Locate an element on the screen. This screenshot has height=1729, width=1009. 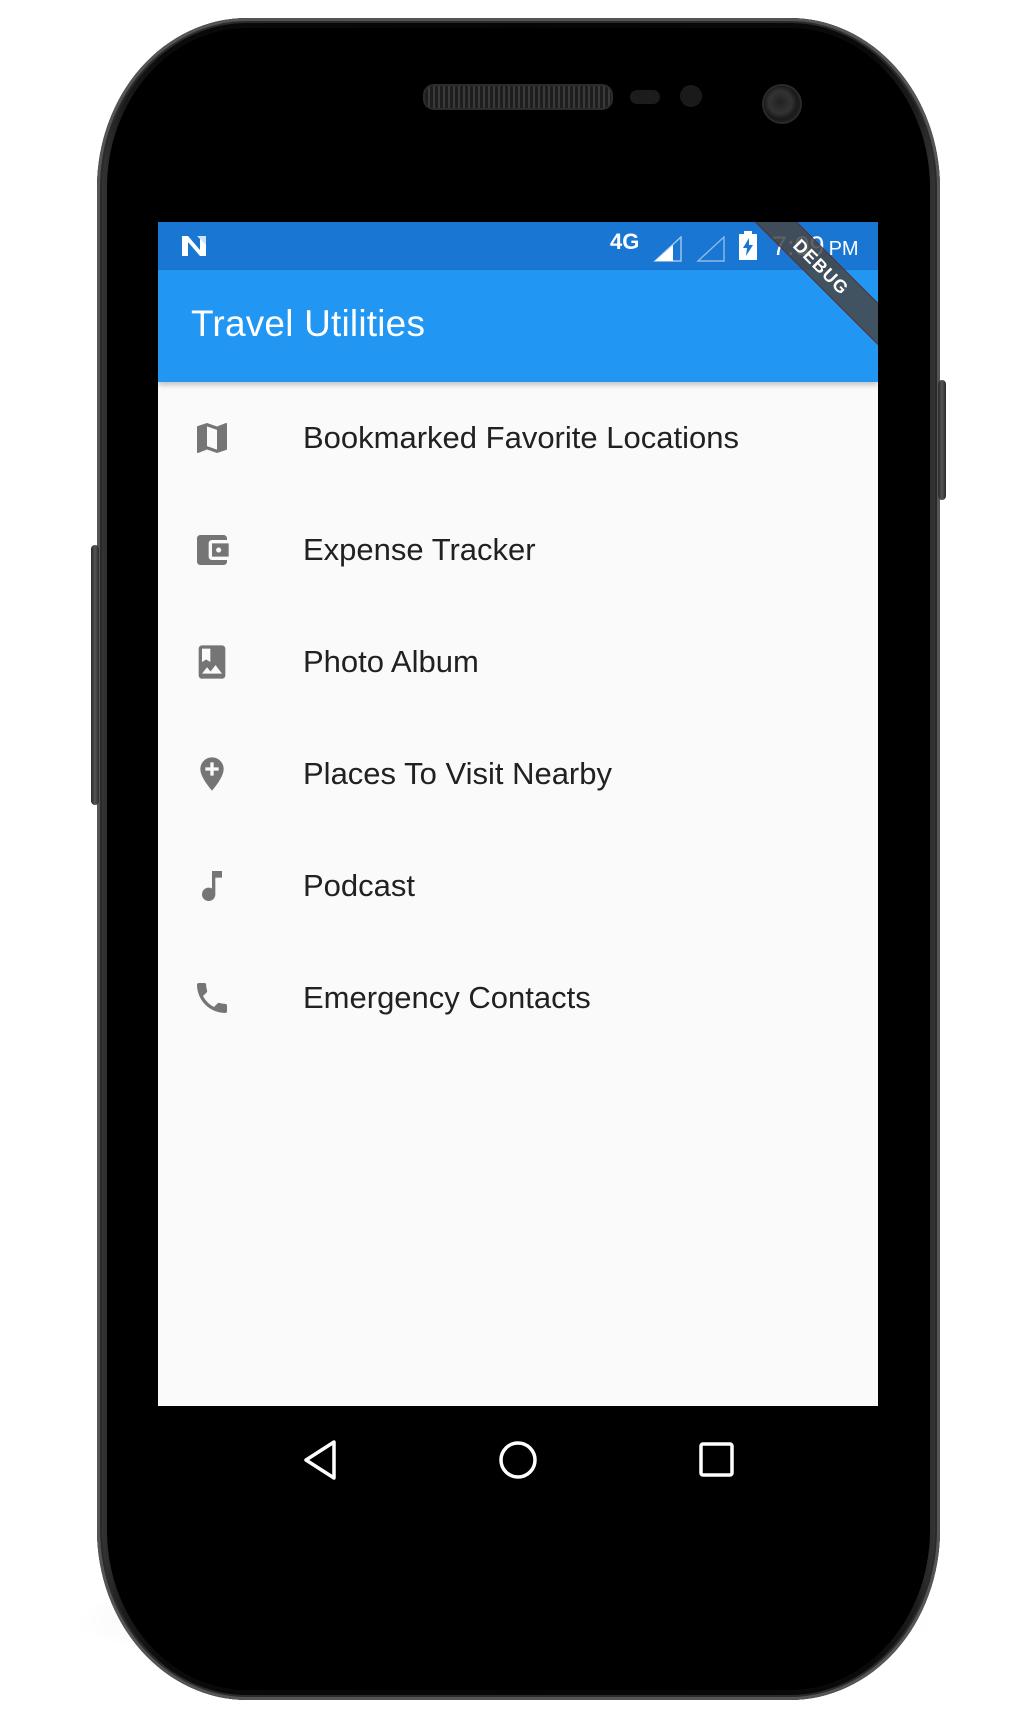
list-item-places-to-visit: Places To Visit Nearby is located at coordinates (518, 774).